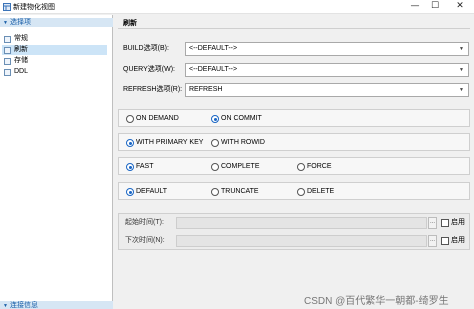  Describe the element at coordinates (54, 61) in the screenshot. I see `sidebar-item-storage: 存储` at that location.